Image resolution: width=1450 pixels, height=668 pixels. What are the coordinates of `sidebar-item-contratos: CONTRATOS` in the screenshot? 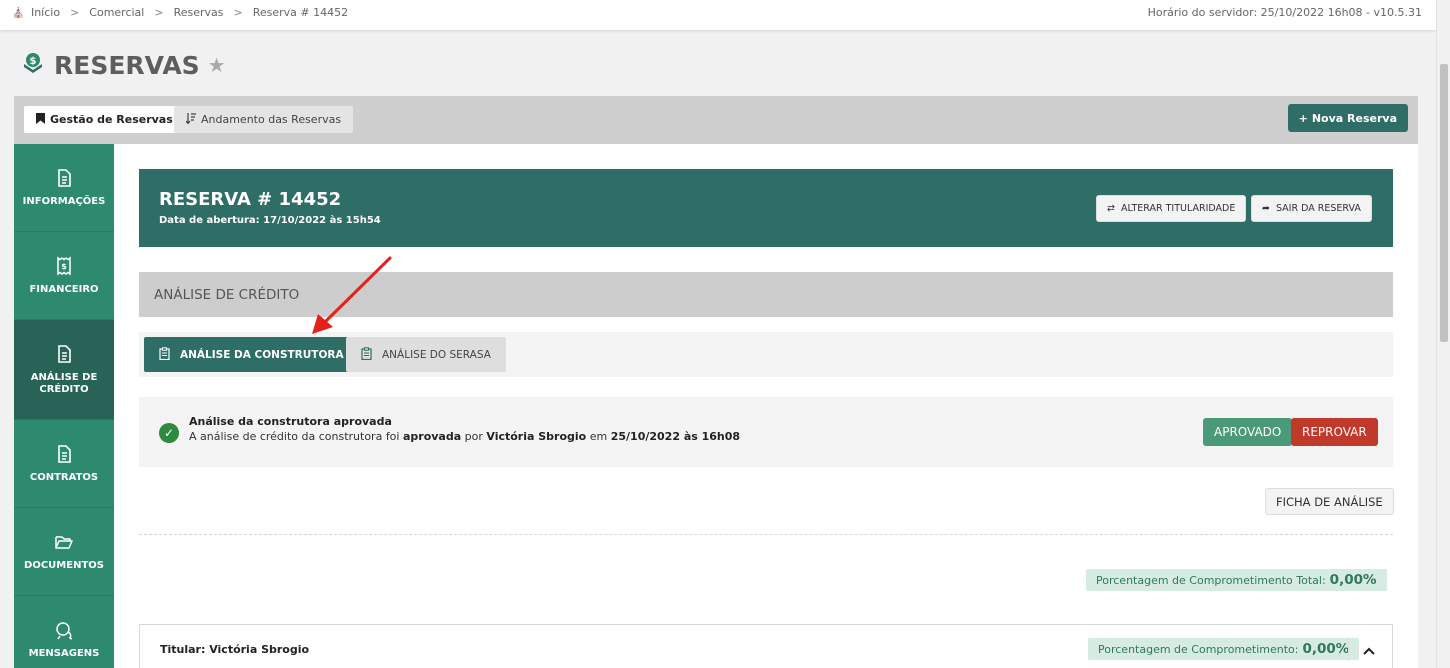 It's located at (64, 464).